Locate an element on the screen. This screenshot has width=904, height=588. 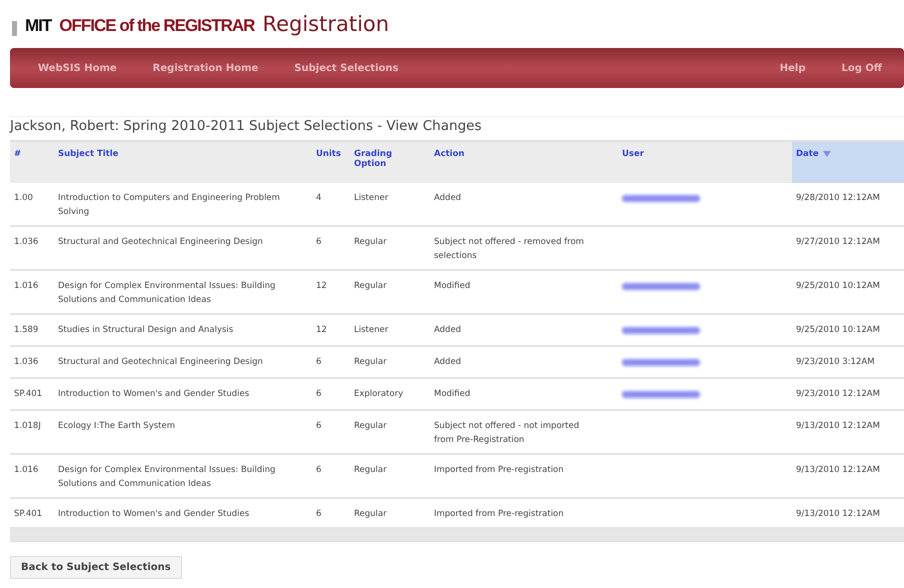
table-cell: Imported from Pre-registration is located at coordinates (524, 476).